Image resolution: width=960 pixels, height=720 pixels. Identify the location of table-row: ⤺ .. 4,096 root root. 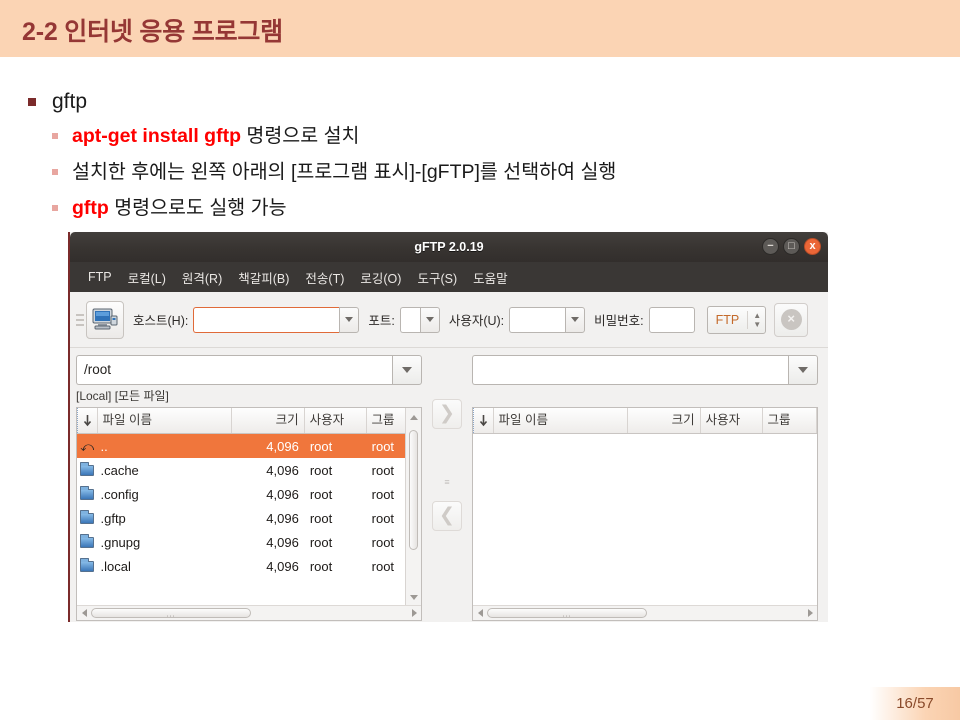
(249, 446).